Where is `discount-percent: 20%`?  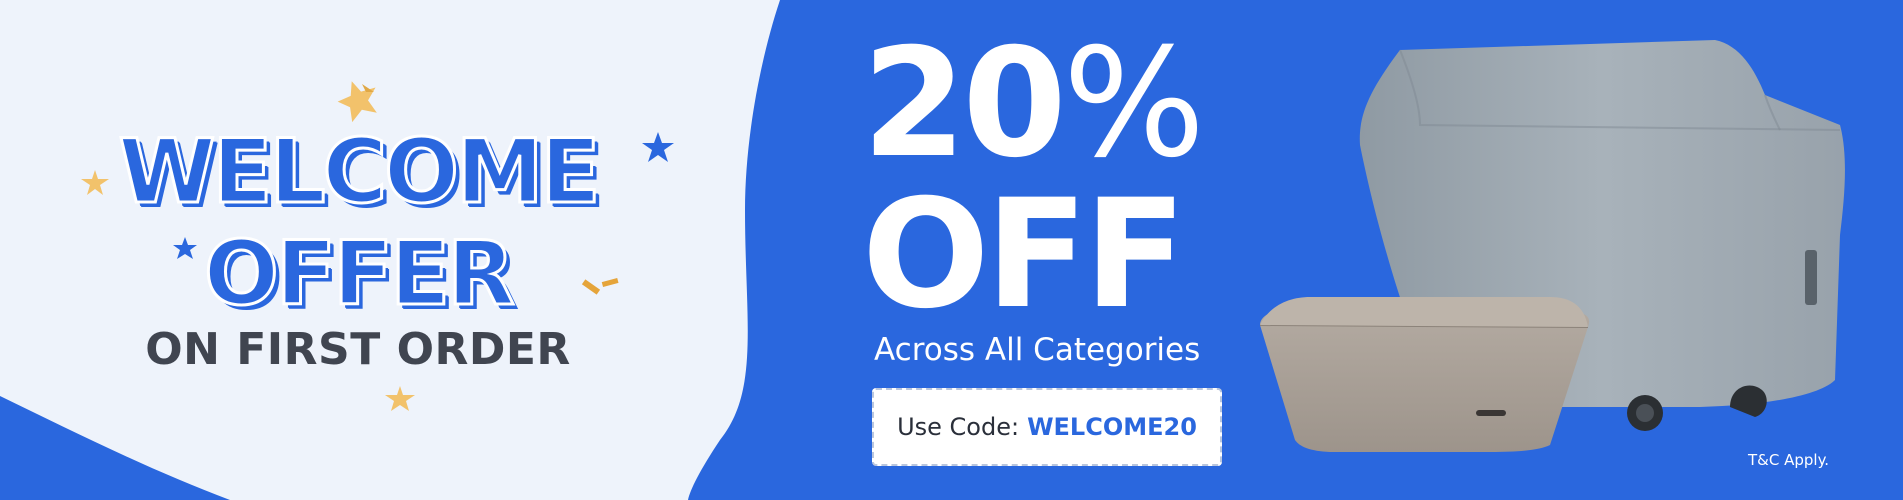 discount-percent: 20% is located at coordinates (1033, 104).